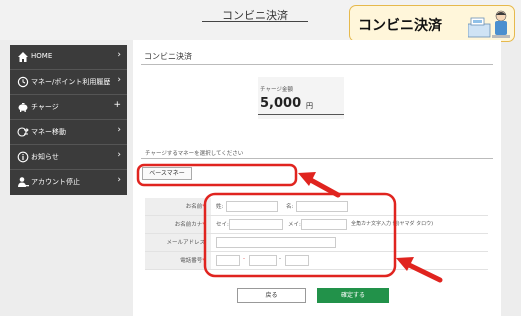 The image size is (521, 316). What do you see at coordinates (297, 260) in the screenshot?
I see `phone-part3-input` at bounding box center [297, 260].